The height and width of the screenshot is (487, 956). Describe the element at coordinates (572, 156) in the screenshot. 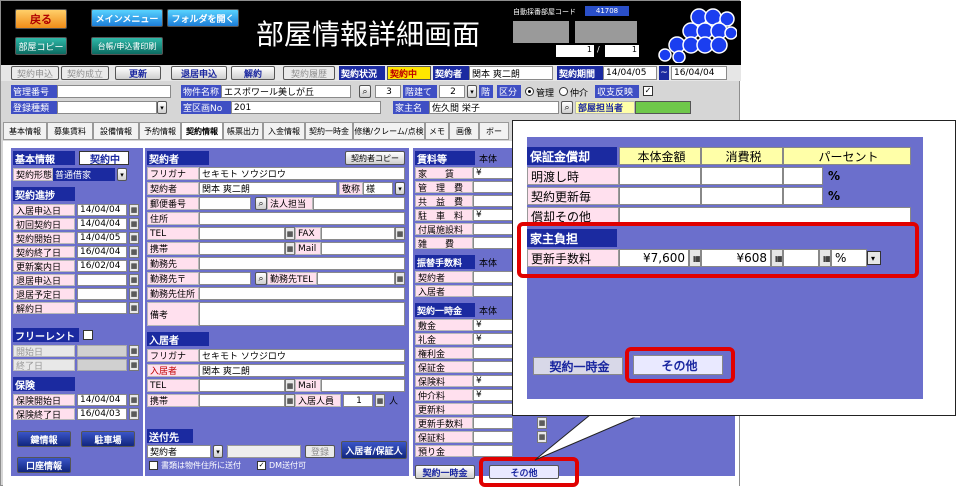

I see `zoom-head: 保証金償却` at that location.